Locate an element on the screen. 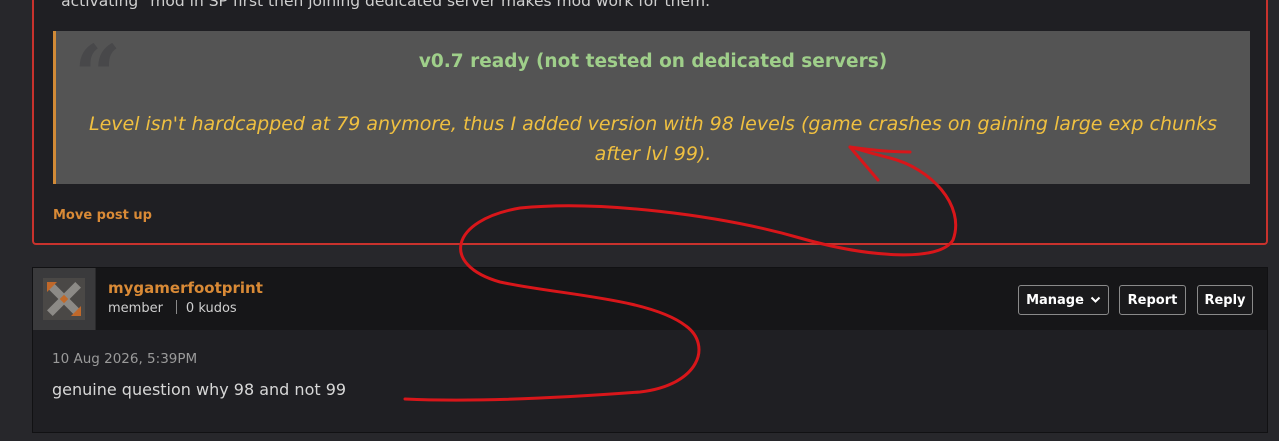 The height and width of the screenshot is (441, 1279). comment-body: genuine question why 98 and not 99 is located at coordinates (199, 389).